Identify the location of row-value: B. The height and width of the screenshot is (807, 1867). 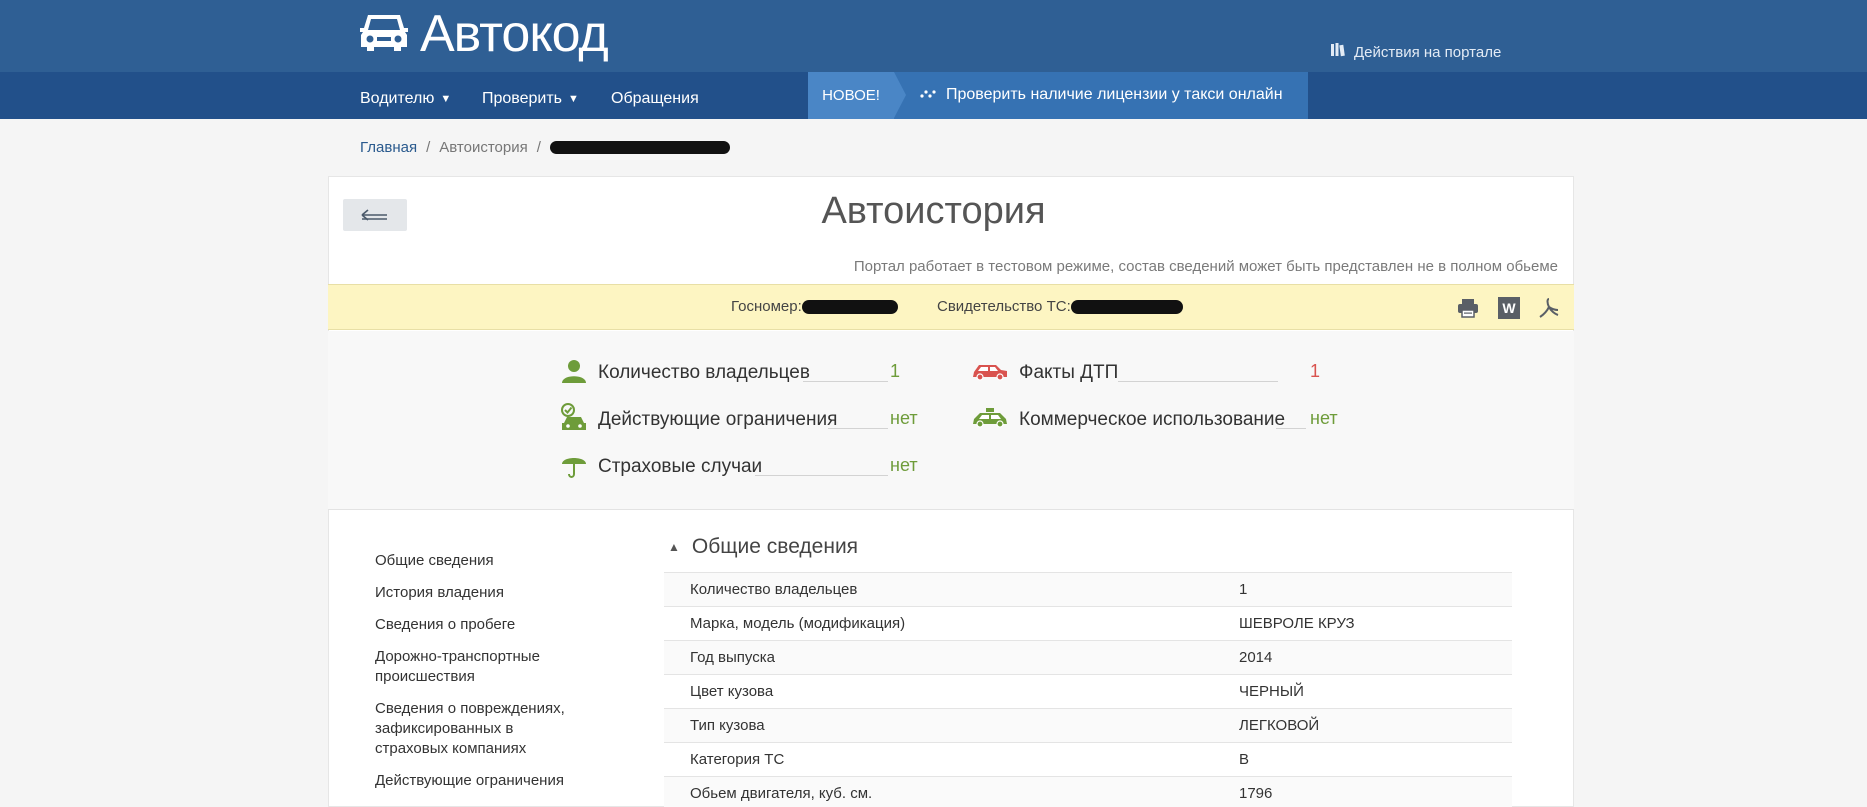
(1244, 759).